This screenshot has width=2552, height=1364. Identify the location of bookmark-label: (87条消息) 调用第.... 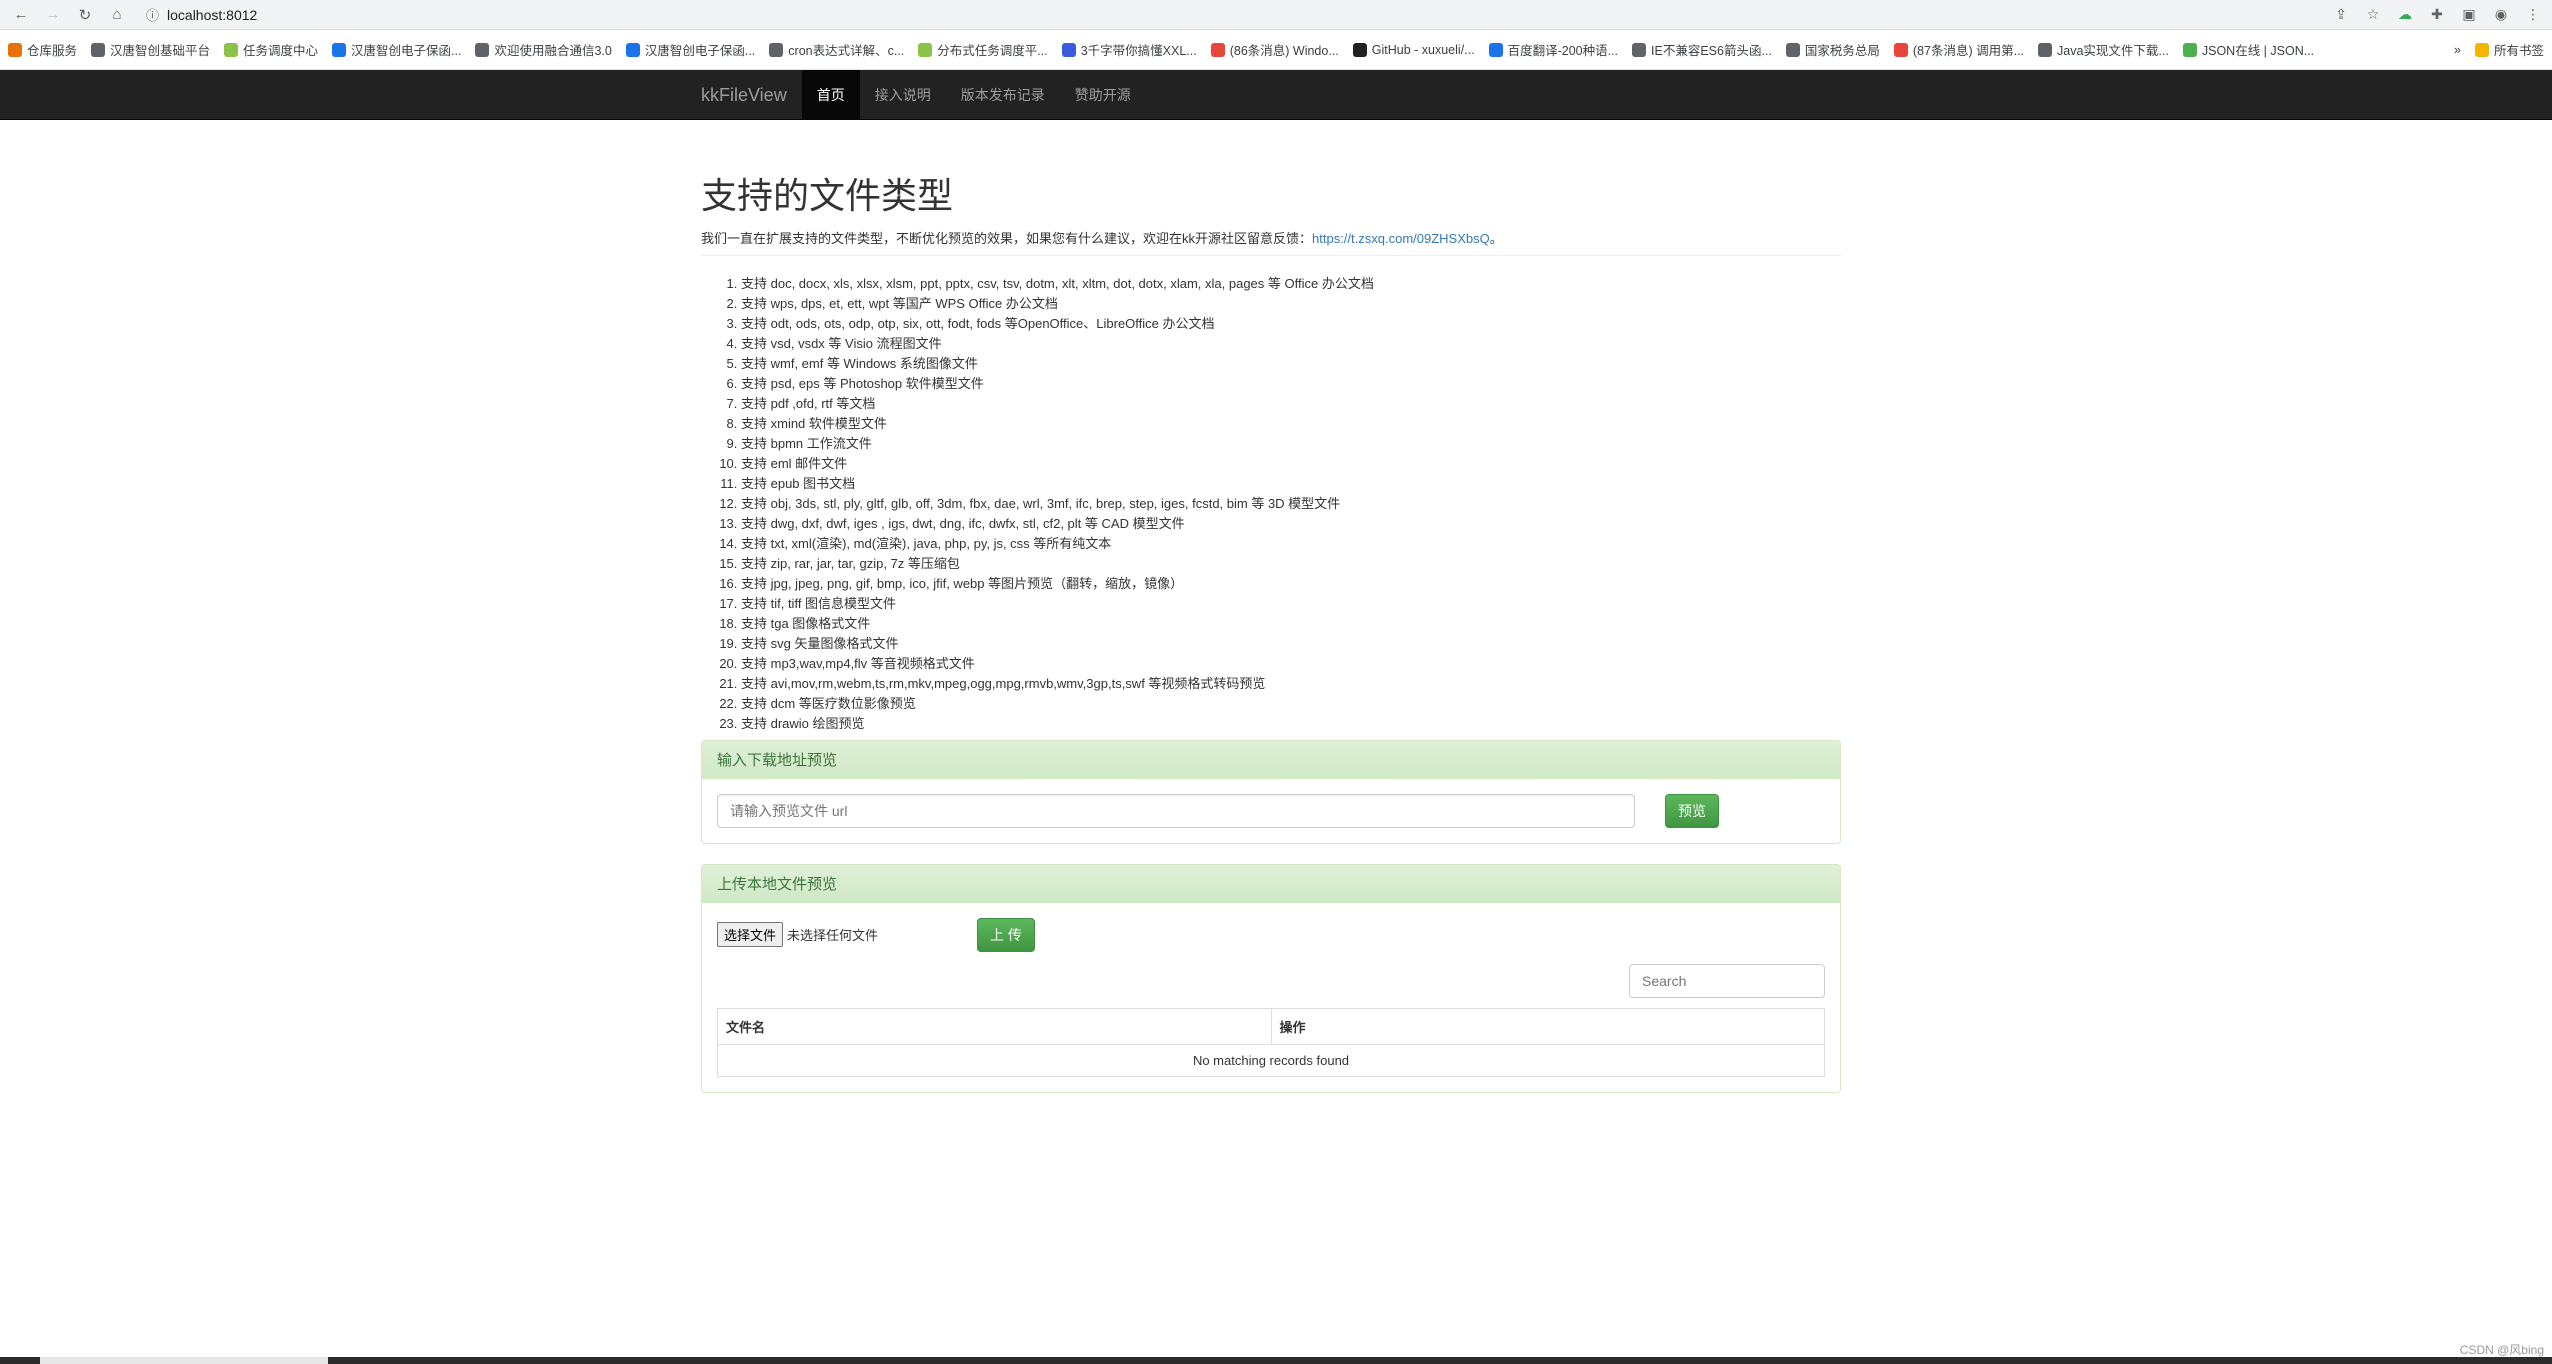
(1968, 51).